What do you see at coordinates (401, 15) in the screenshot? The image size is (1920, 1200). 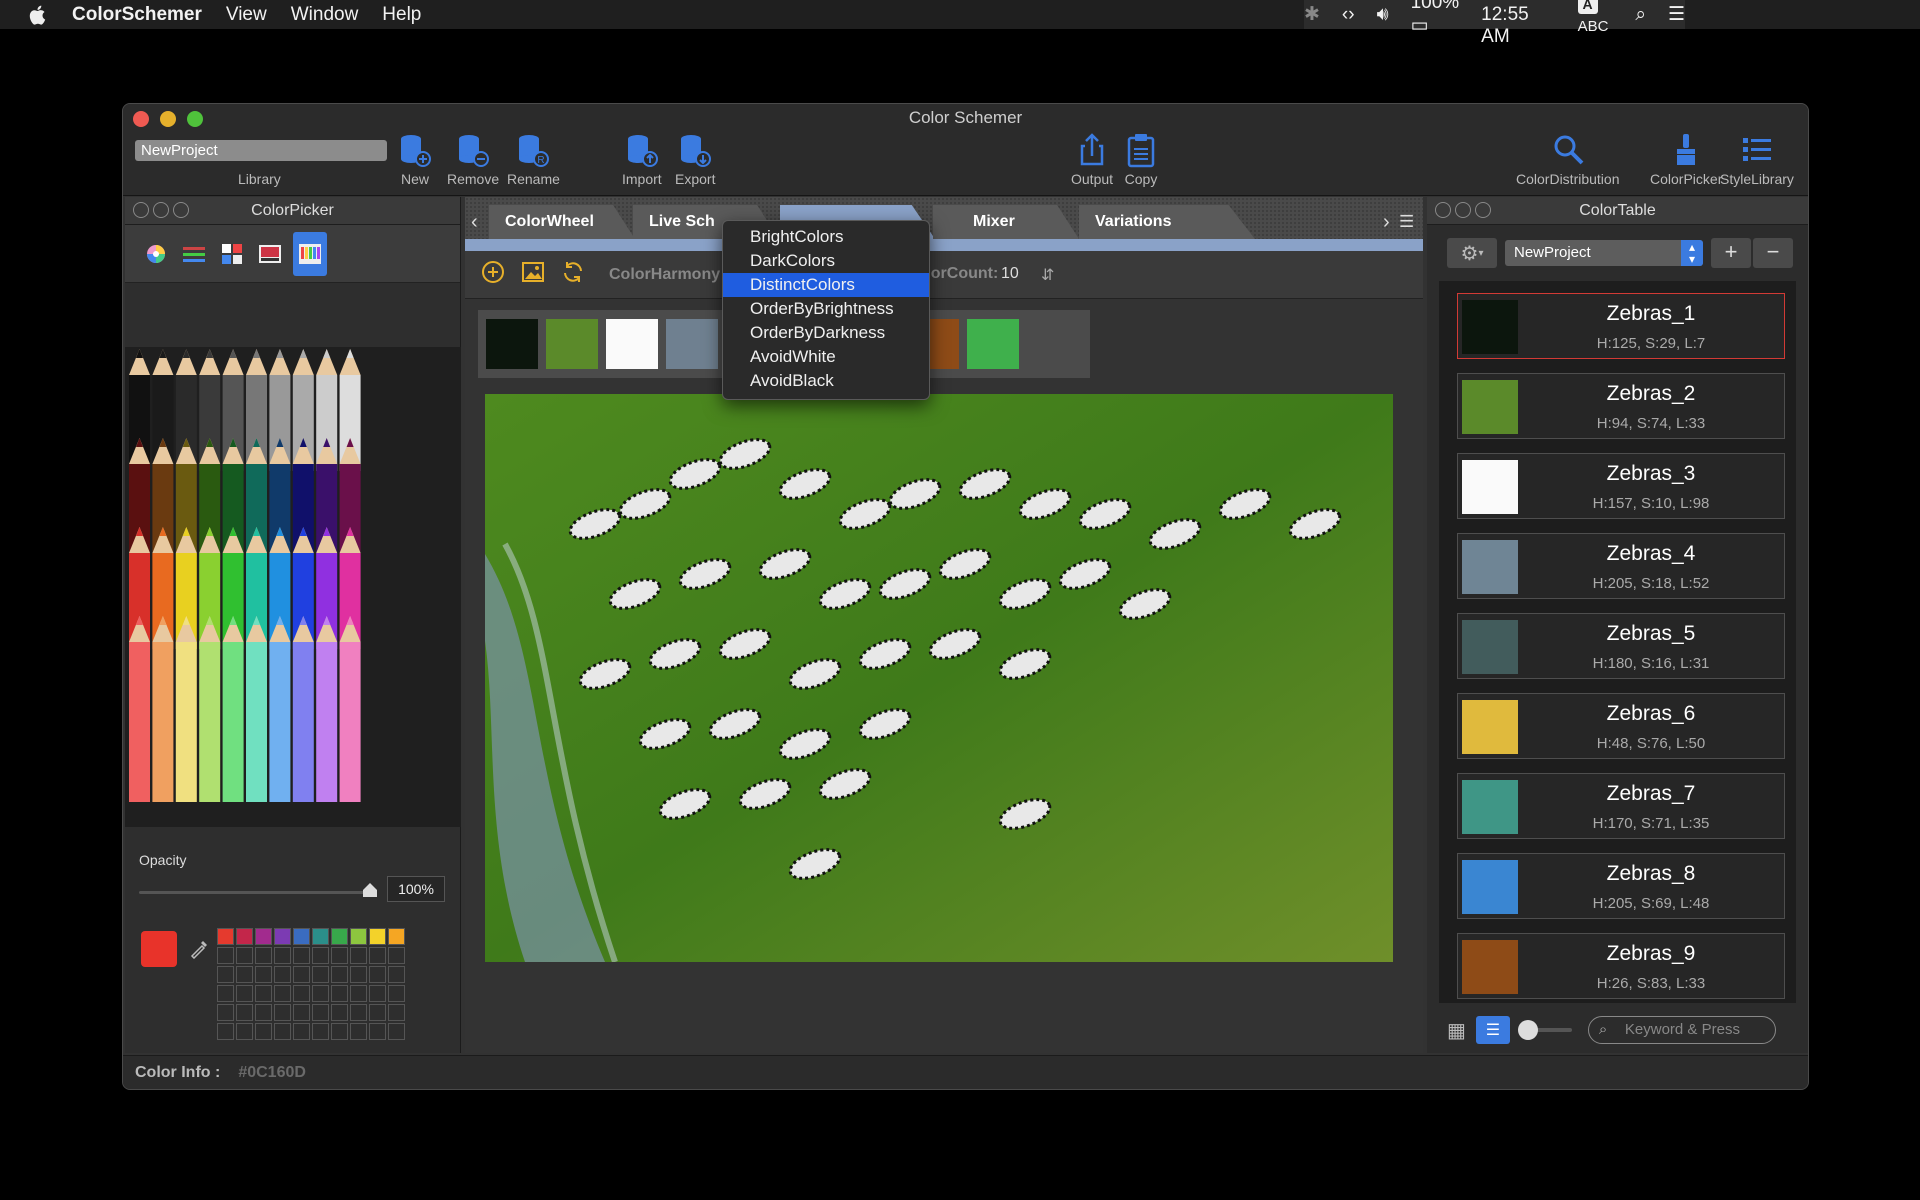 I see `menu-help: Help` at bounding box center [401, 15].